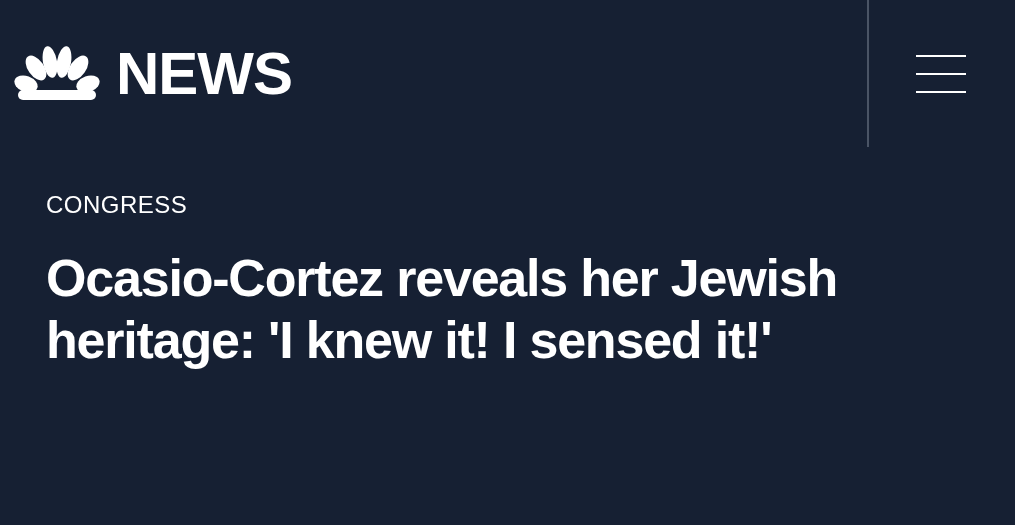  I want to click on logo-text: NEWS, so click(204, 73).